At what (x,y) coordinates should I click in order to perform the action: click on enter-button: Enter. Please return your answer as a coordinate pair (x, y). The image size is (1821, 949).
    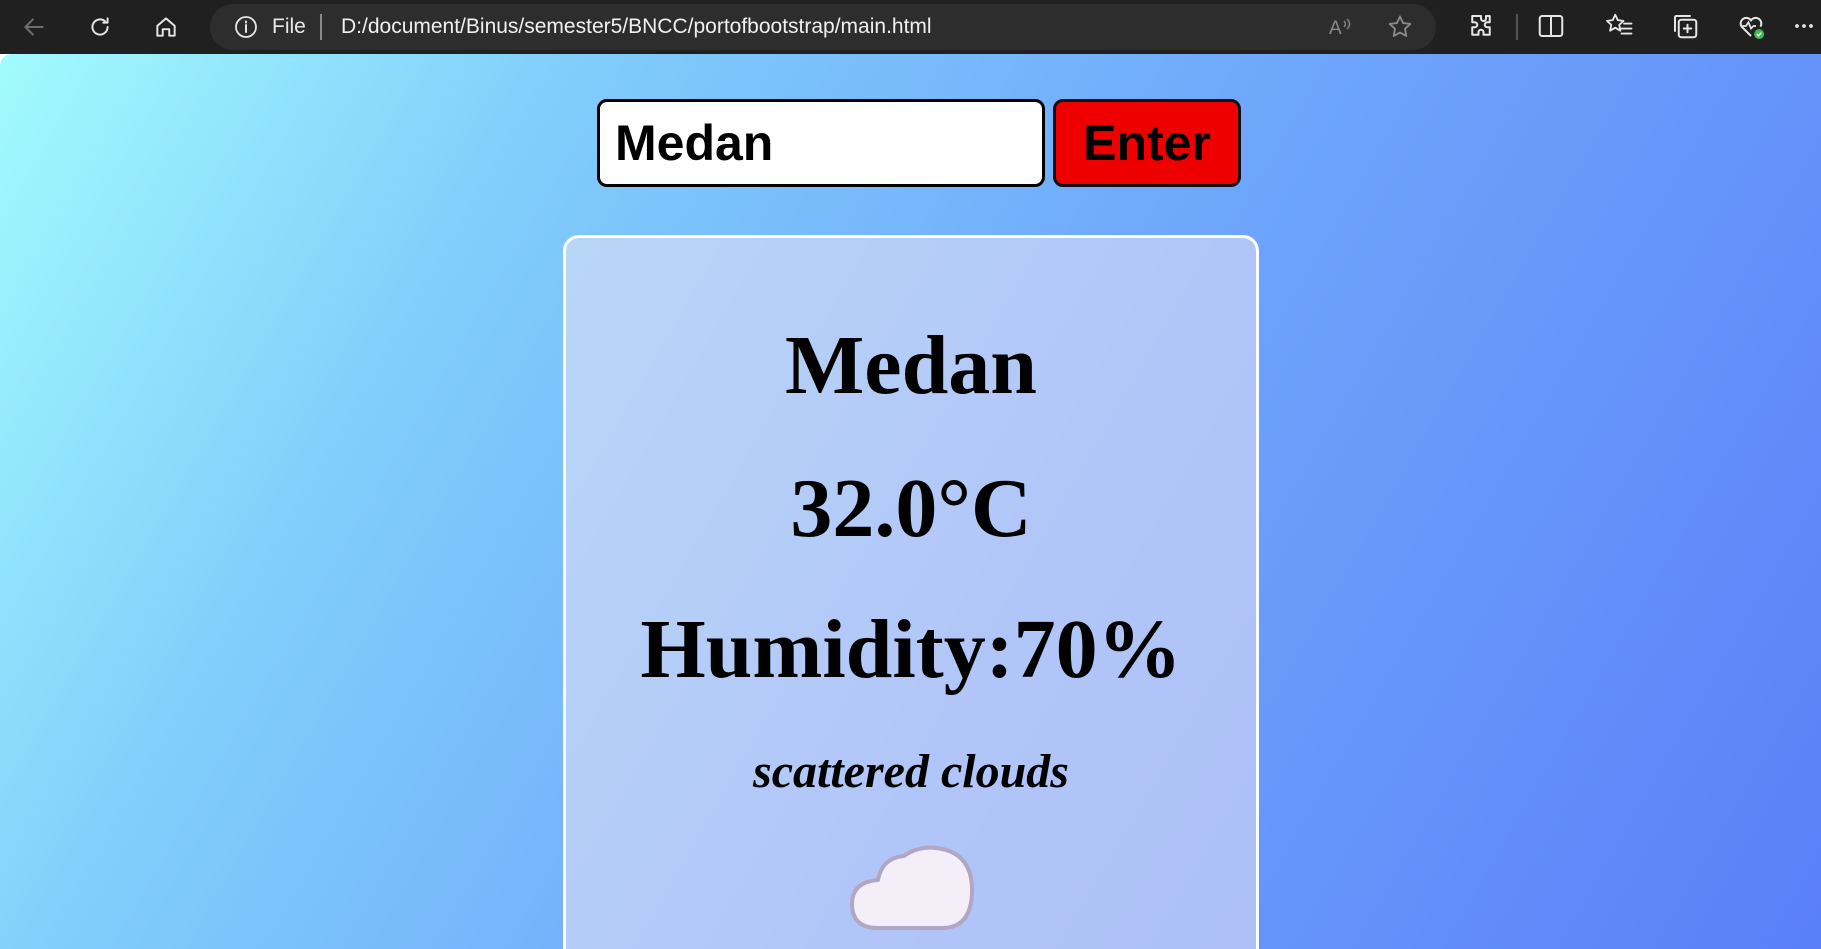
    Looking at the image, I should click on (1147, 143).